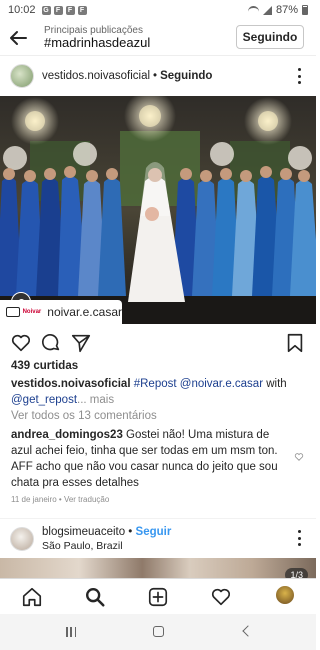  Describe the element at coordinates (221, 597) in the screenshot. I see `activity-heart-icon` at that location.